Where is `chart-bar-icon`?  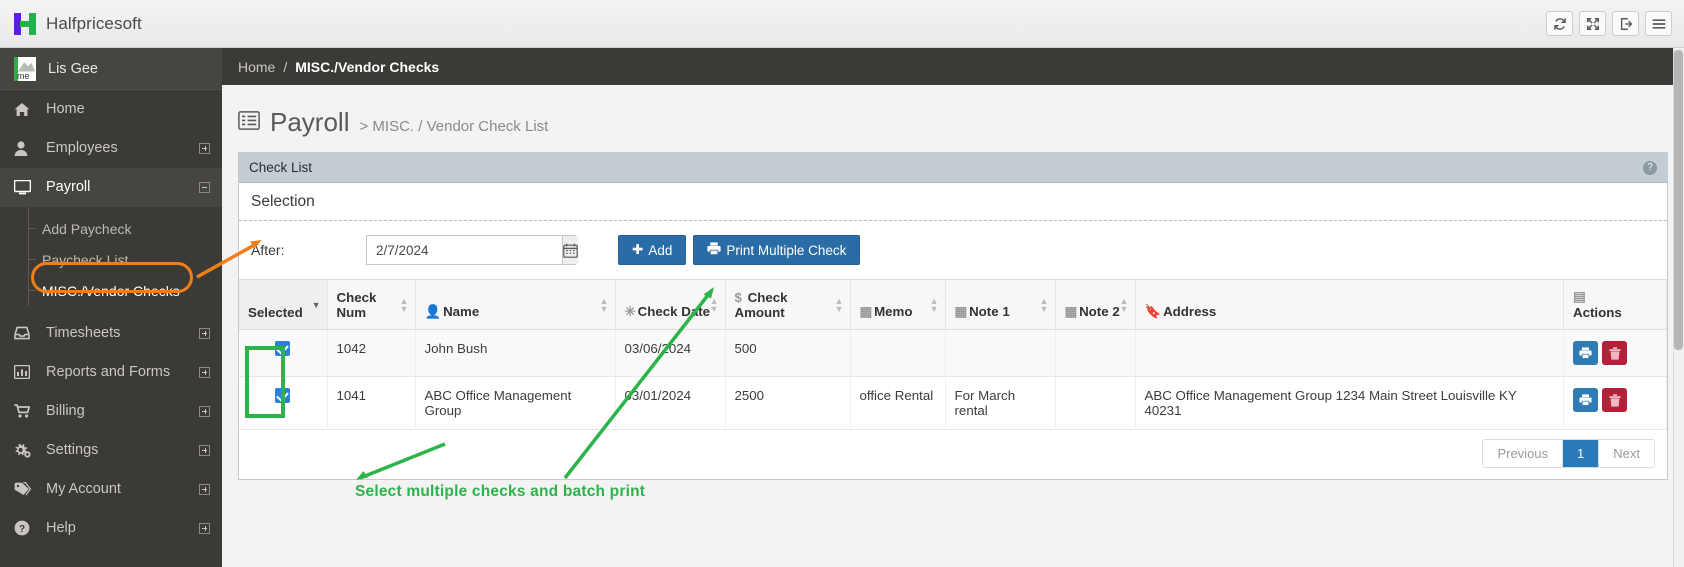 chart-bar-icon is located at coordinates (24, 372).